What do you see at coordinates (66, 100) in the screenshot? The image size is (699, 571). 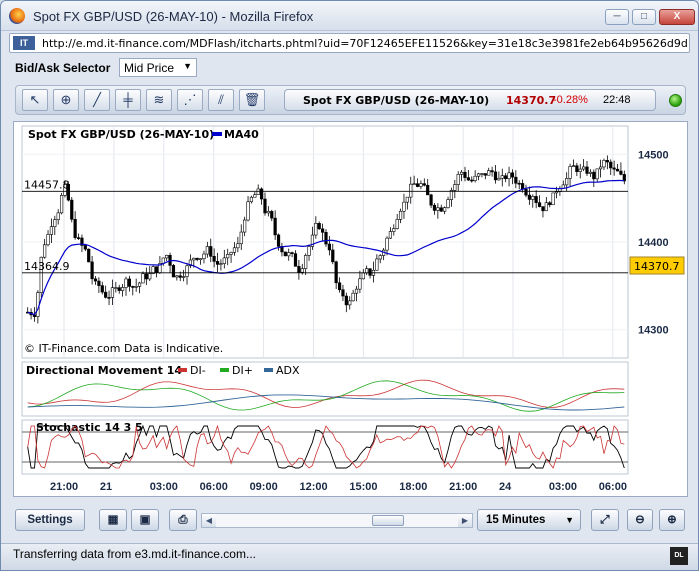 I see `zoom-tool: ⊕` at bounding box center [66, 100].